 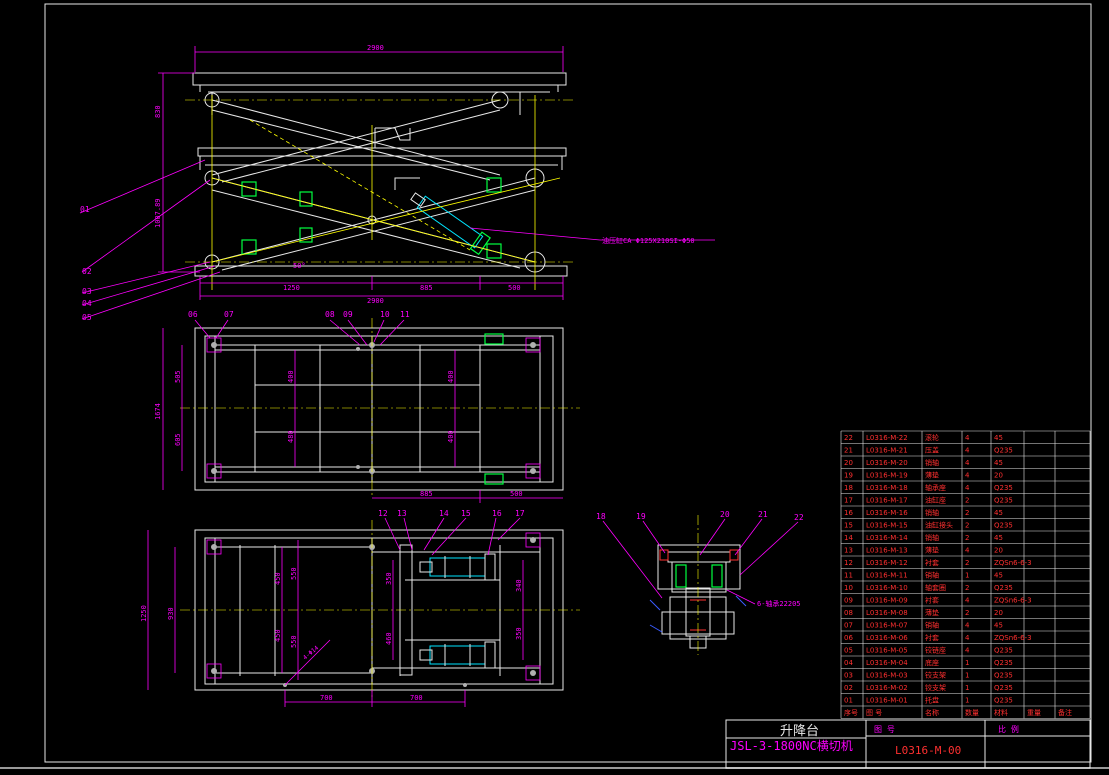 I want to click on callout-12: 12, so click(x=383, y=513).